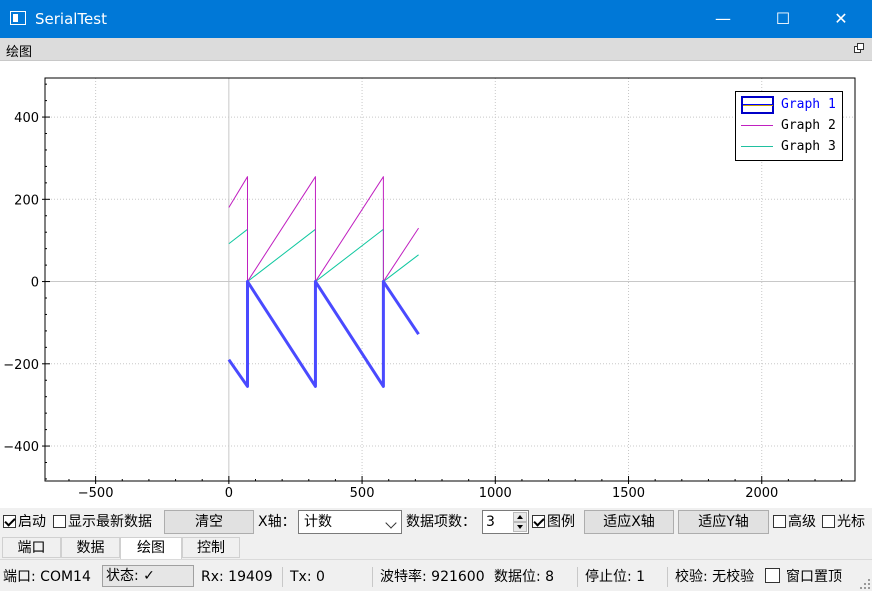  Describe the element at coordinates (436, 49) in the screenshot. I see `plot-dock-header: 绘图` at that location.